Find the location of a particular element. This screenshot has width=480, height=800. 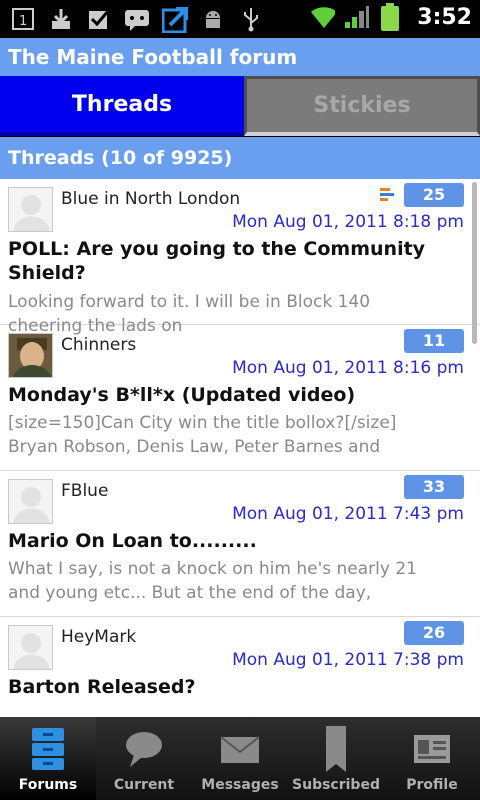

sms-icon is located at coordinates (137, 19).